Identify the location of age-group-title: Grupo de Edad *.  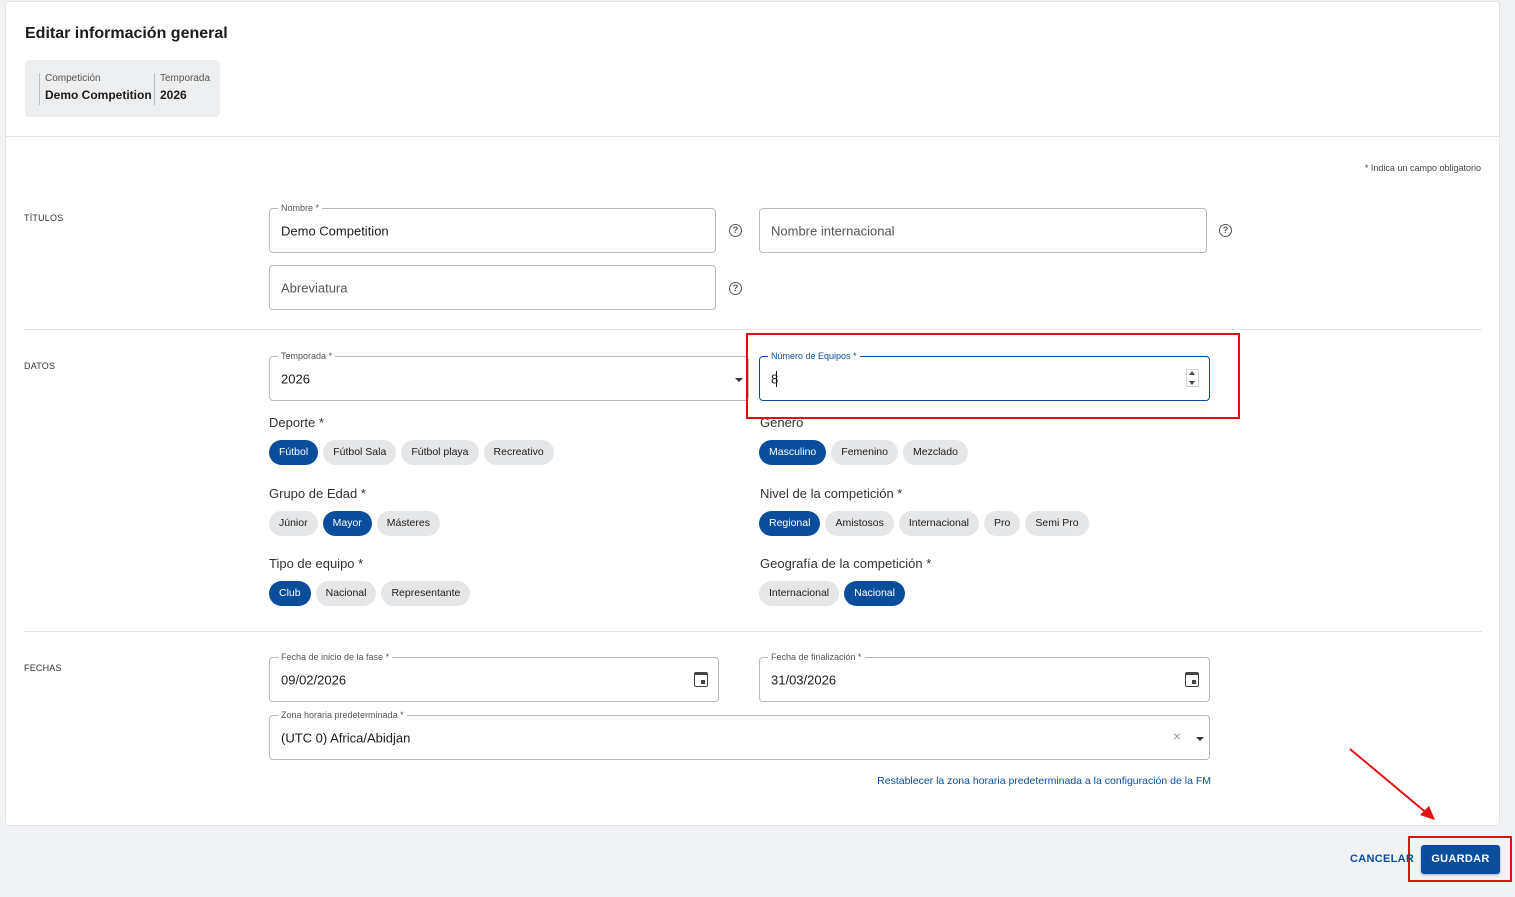
(317, 493).